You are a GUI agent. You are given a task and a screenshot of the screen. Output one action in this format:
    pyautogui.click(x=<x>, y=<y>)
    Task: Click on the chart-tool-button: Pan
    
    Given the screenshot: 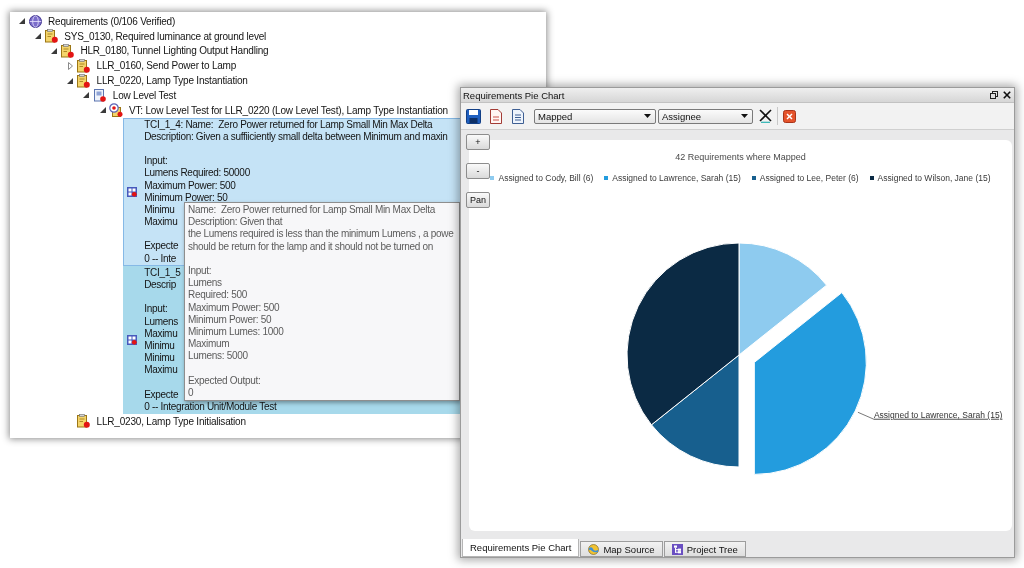 What is the action you would take?
    pyautogui.click(x=478, y=200)
    